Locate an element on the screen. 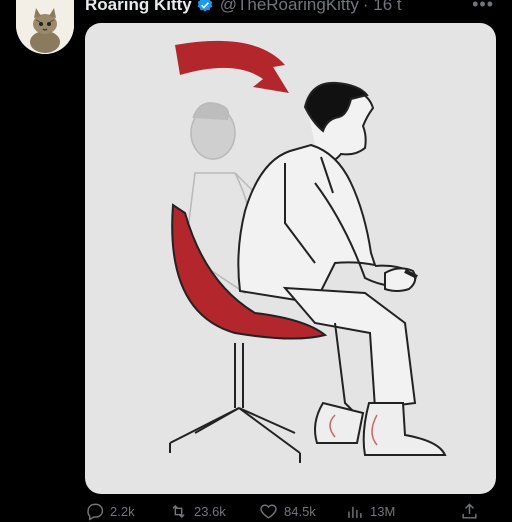  cat-avatar-icon is located at coordinates (45, 27).